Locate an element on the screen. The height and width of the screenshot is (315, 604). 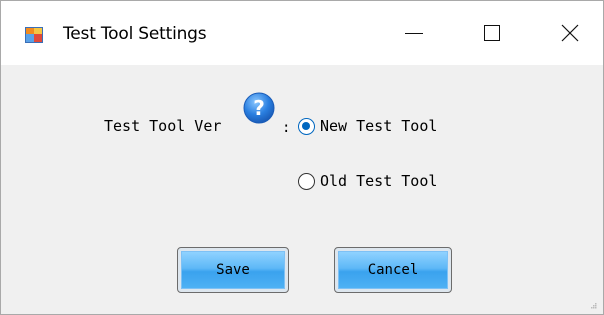
version-label: Test Tool Ver is located at coordinates (163, 126).